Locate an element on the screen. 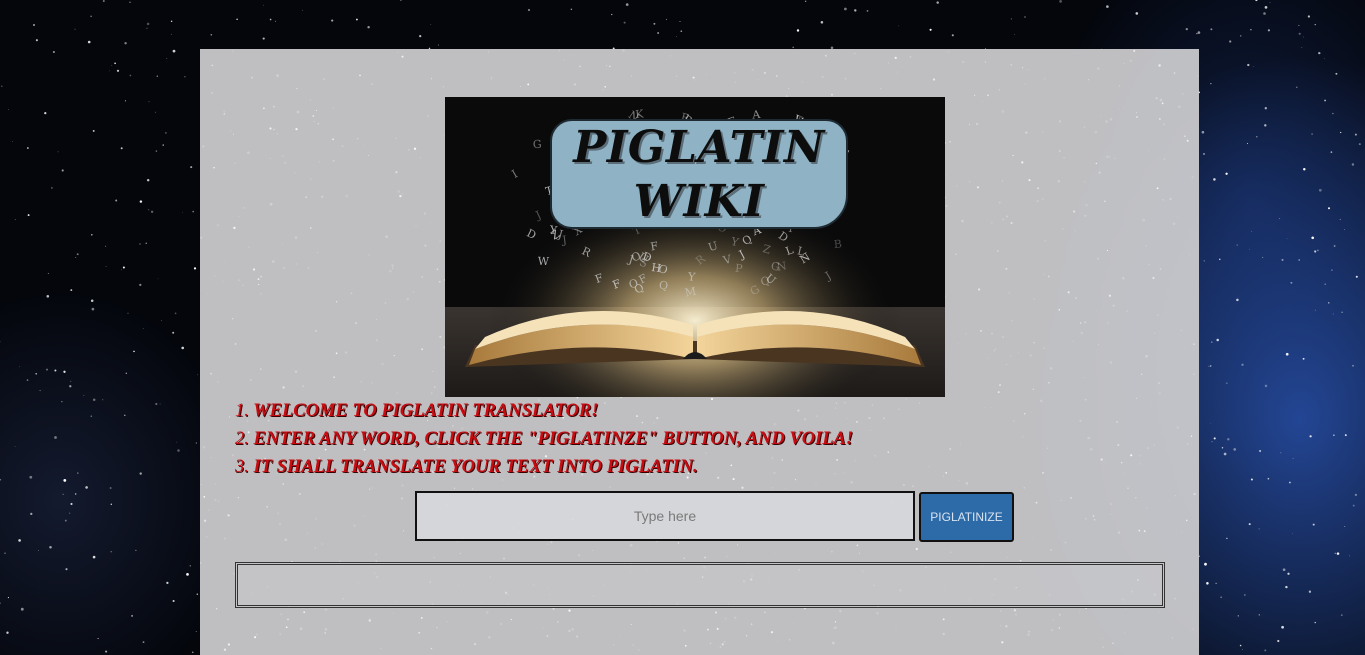 This screenshot has width=1365, height=655. word-input is located at coordinates (665, 516).